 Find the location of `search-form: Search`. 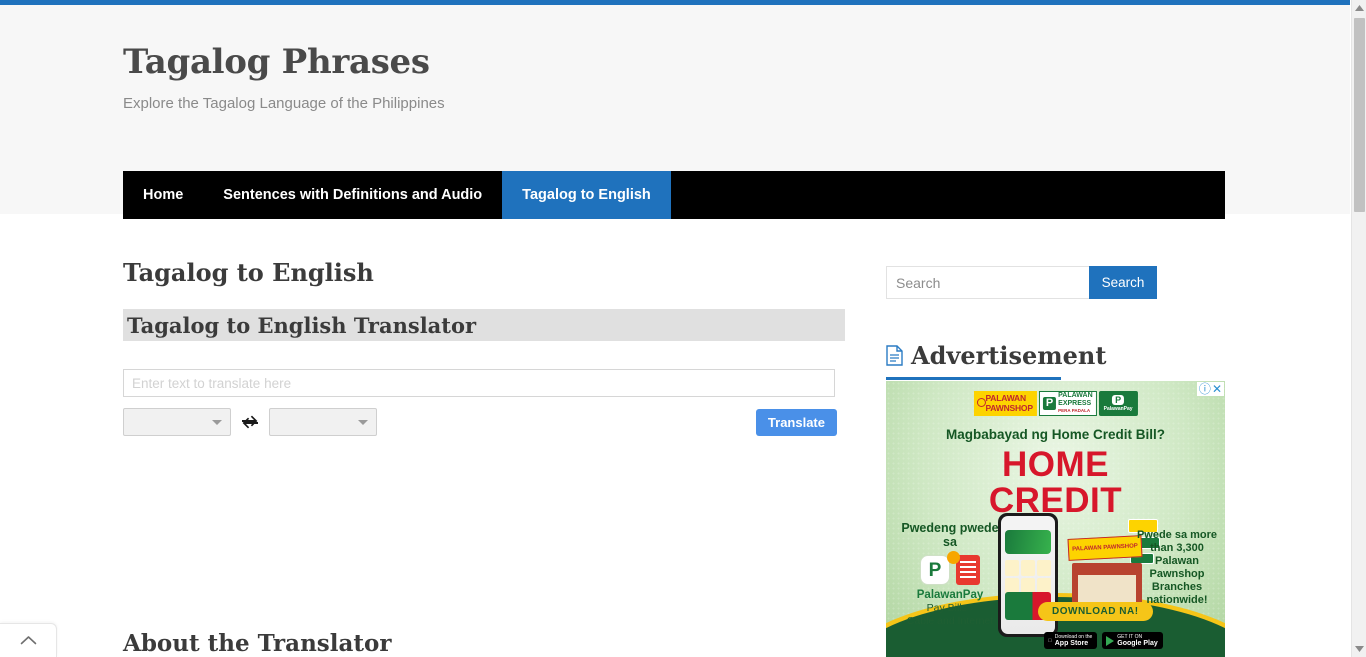

search-form: Search is located at coordinates (1055, 282).